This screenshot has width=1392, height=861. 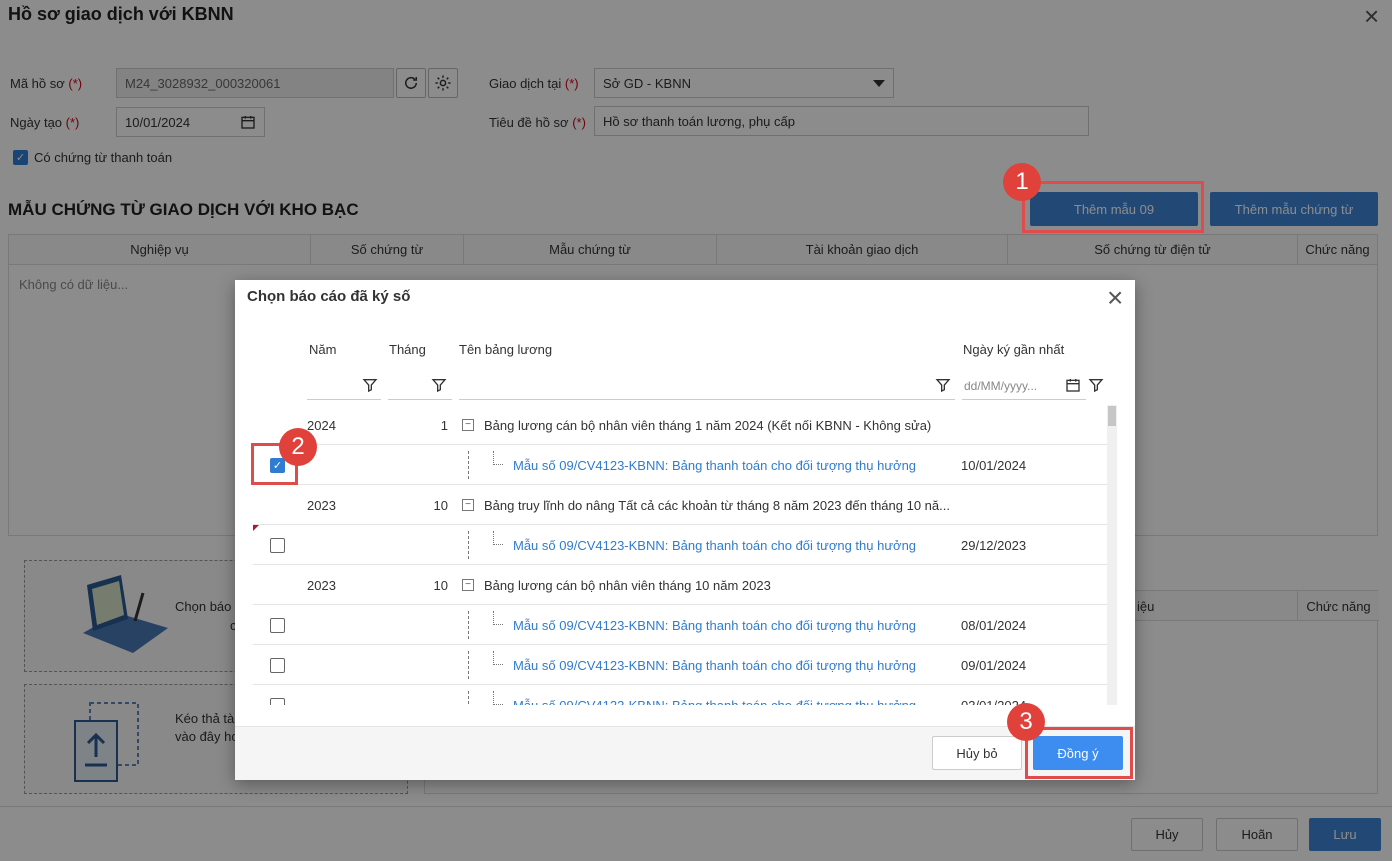 What do you see at coordinates (1022, 182) in the screenshot?
I see `step-badge-1: 1` at bounding box center [1022, 182].